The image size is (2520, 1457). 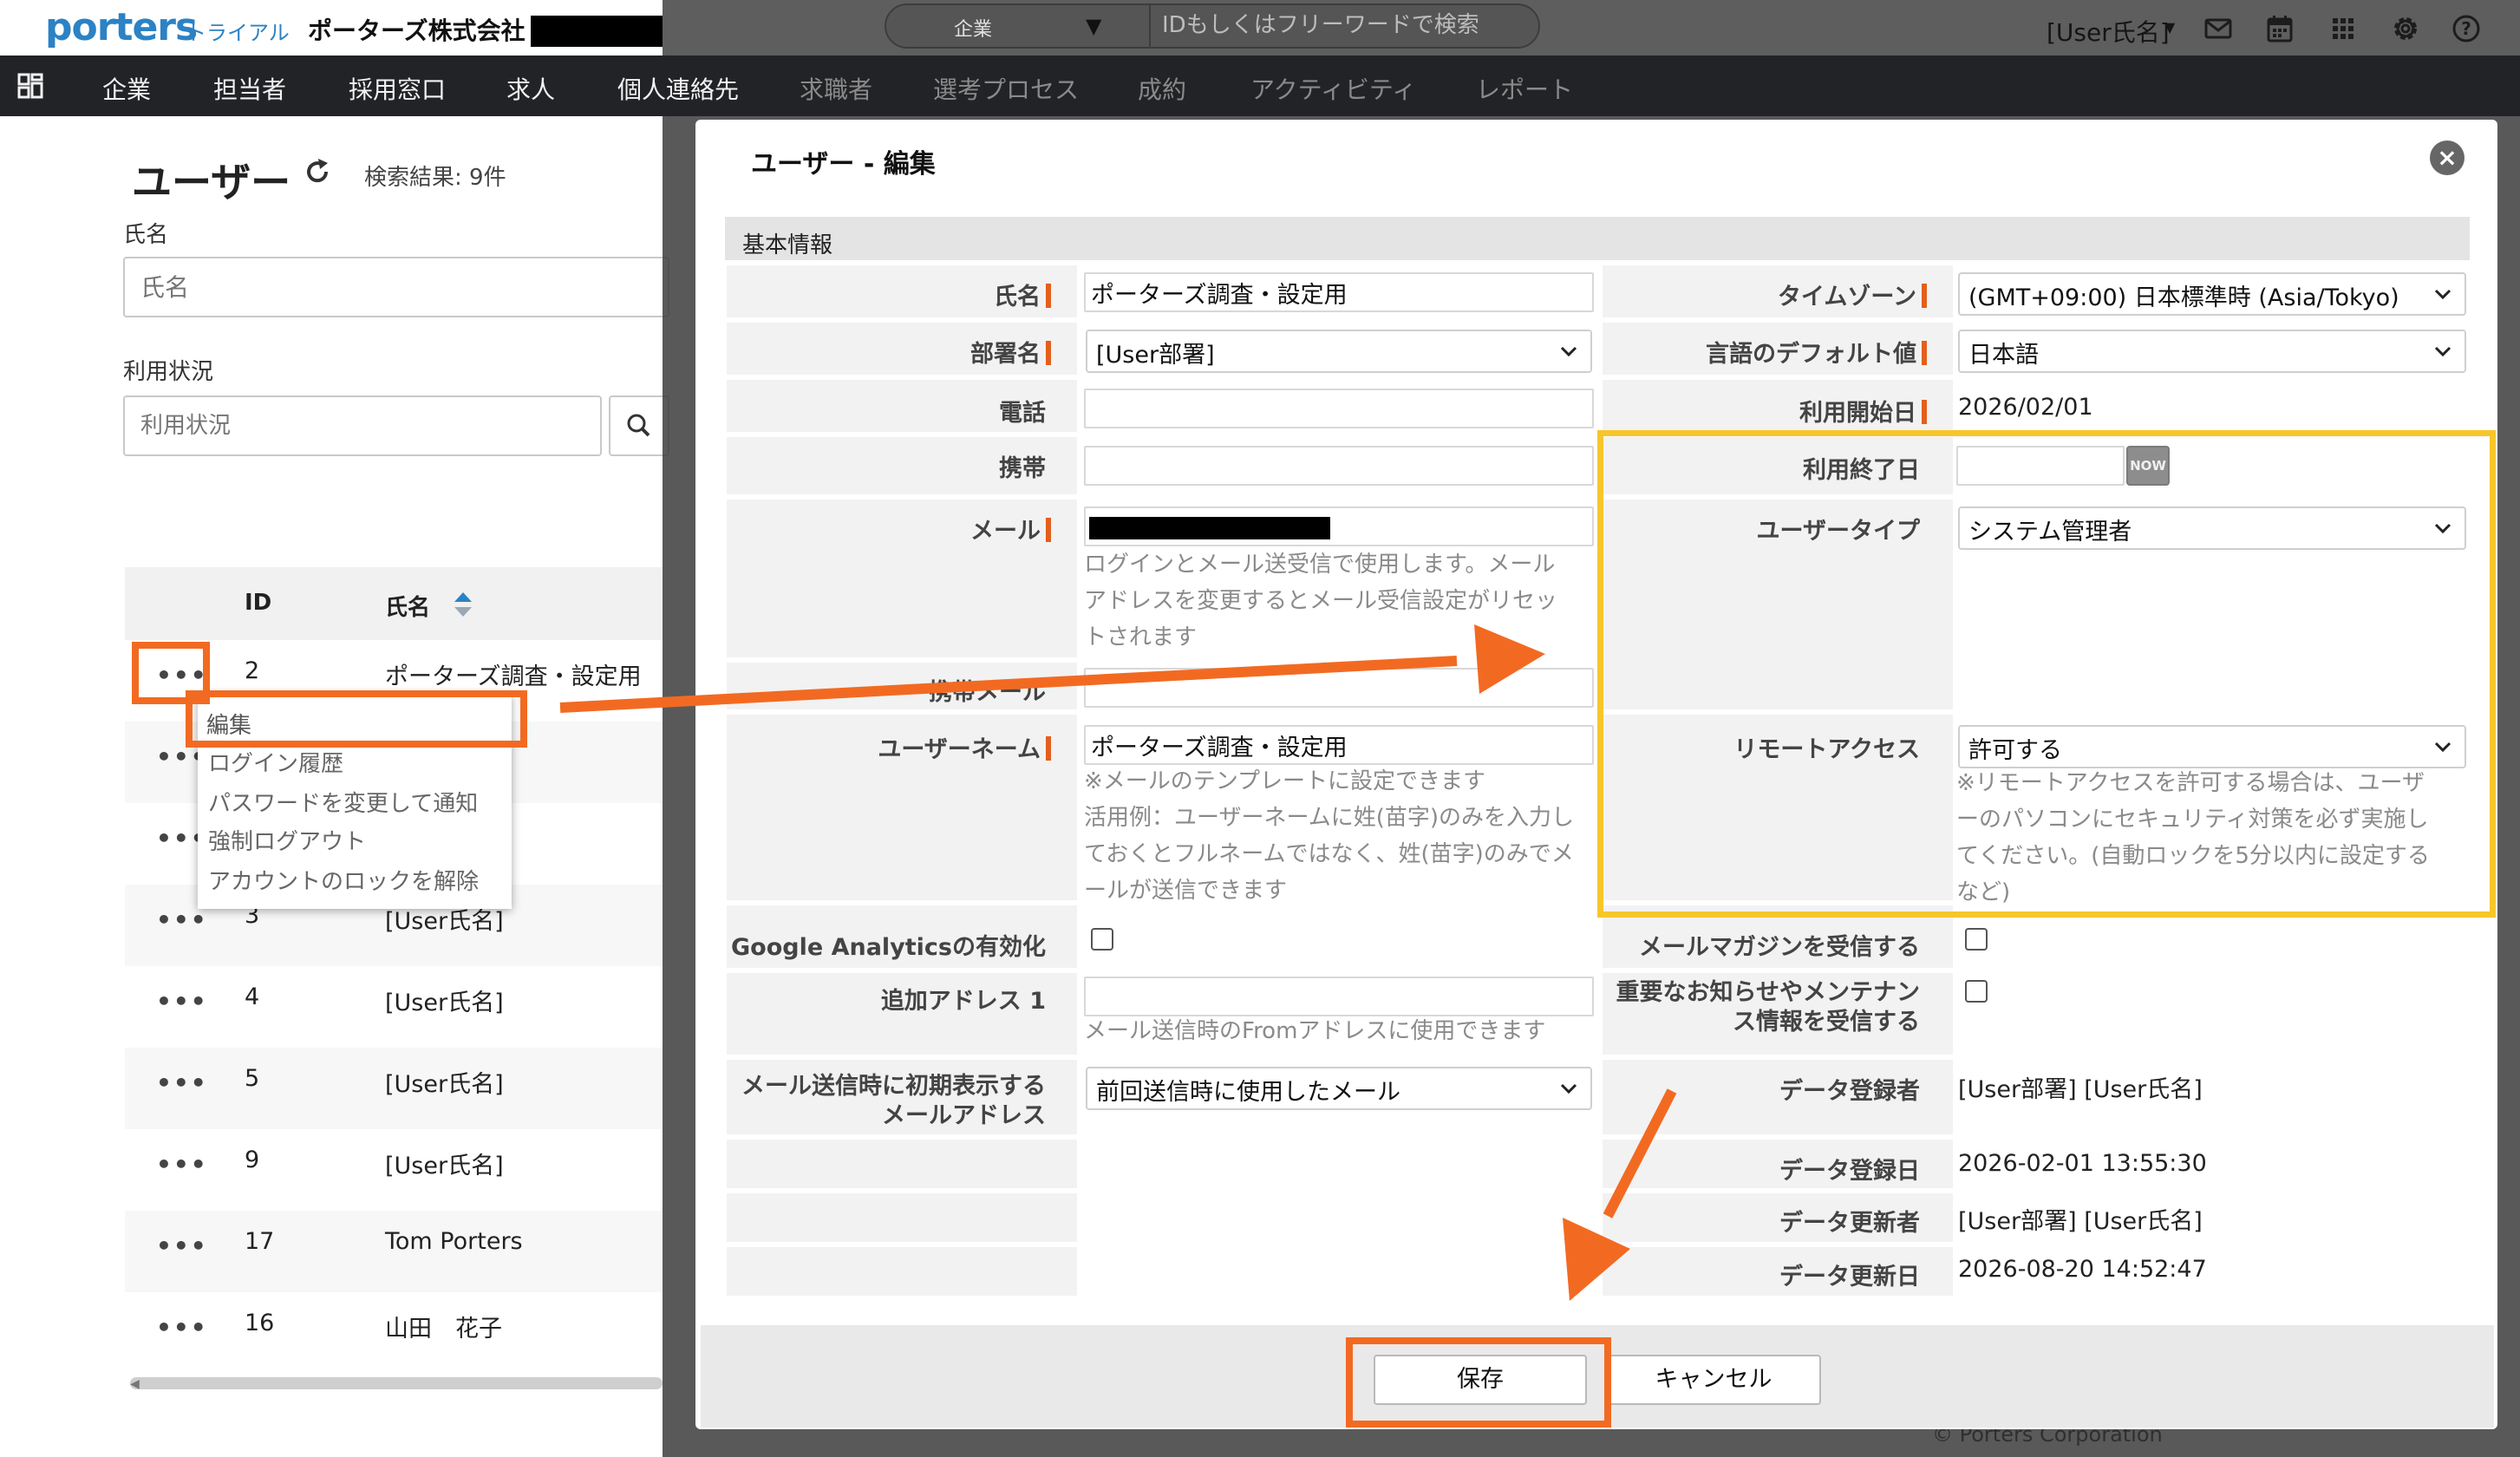 I want to click on arrow-to-save-icon, so click(x=1640, y=1153).